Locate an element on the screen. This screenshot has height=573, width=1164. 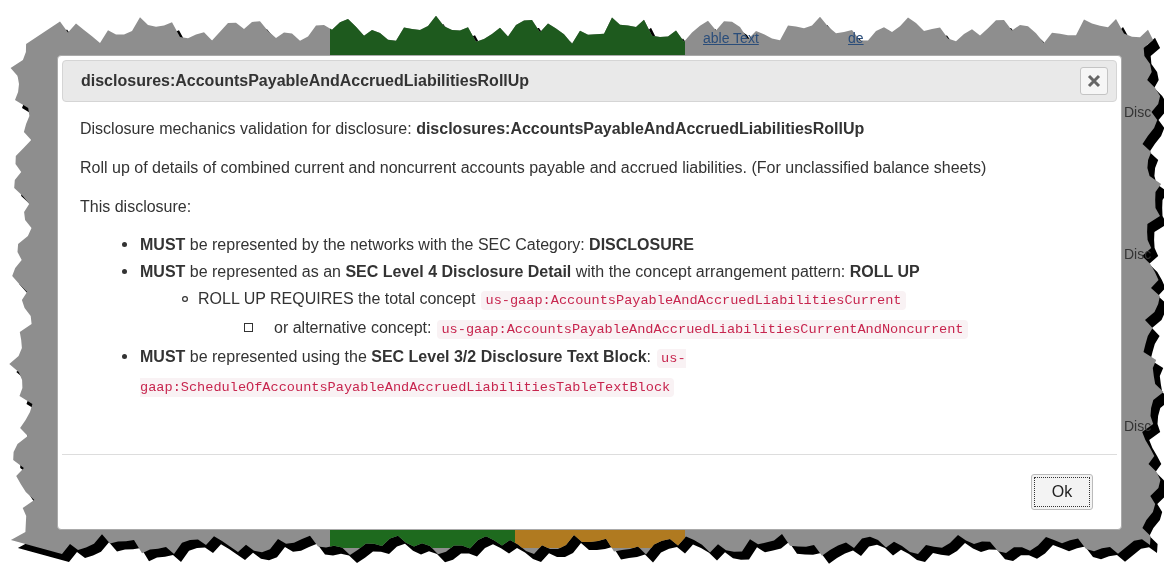
code-snippet: us-gaap:AccountsPayableAndAccruedLiabilitiesCurrentAndNoncurrent is located at coordinates (702, 329).